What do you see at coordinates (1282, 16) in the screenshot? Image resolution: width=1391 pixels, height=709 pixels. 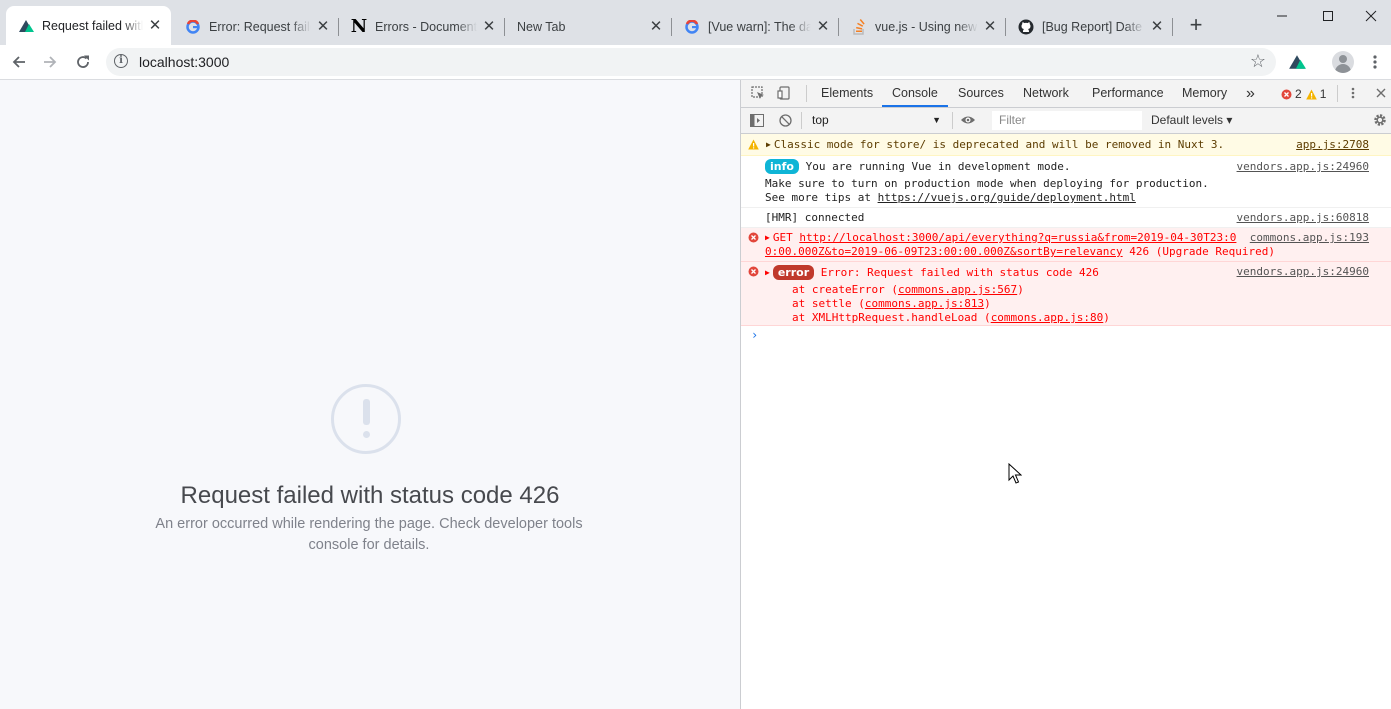 I see `minimize-button` at bounding box center [1282, 16].